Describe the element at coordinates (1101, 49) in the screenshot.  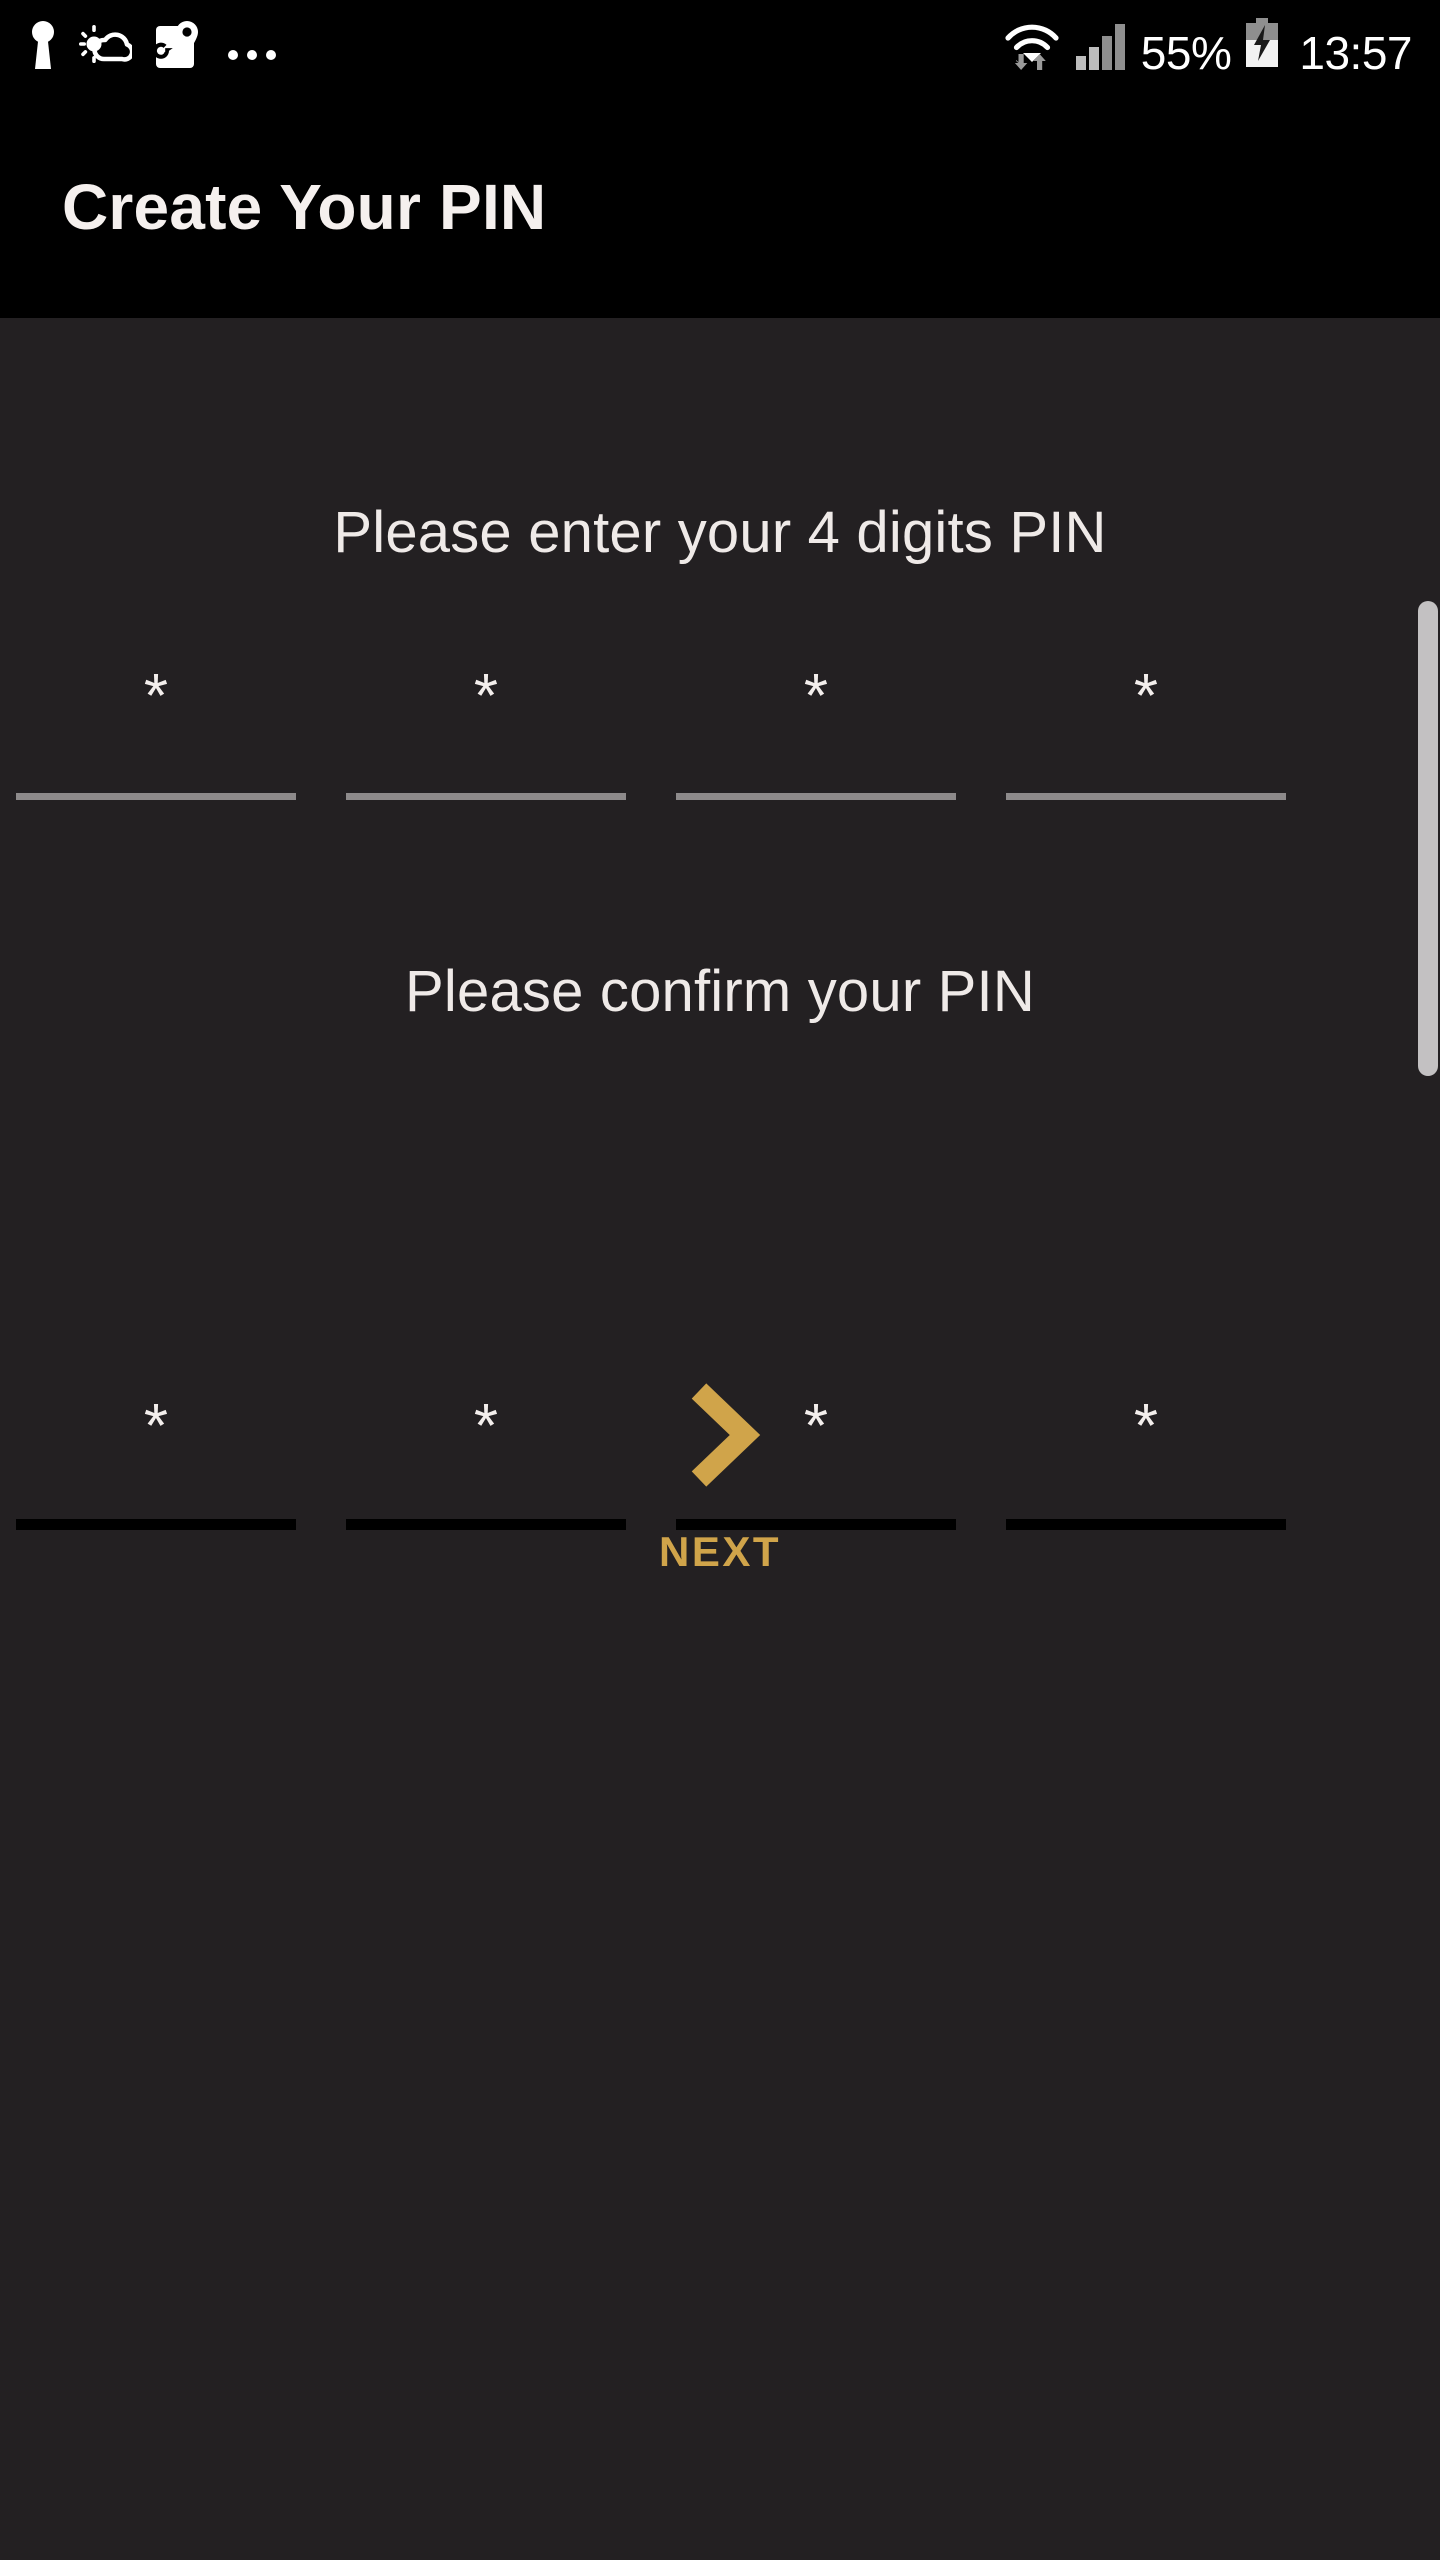
I see `cellular-signal-icon` at that location.